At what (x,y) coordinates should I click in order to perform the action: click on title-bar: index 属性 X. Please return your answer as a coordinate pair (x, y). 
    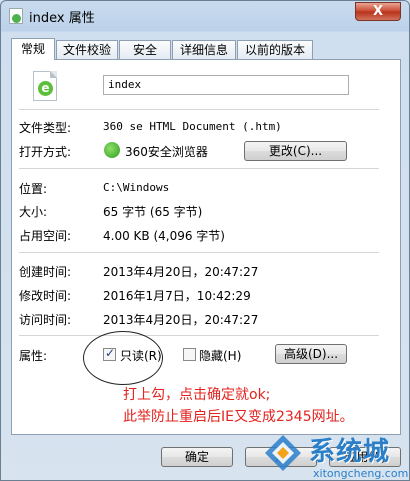
    Looking at the image, I should click on (205, 16).